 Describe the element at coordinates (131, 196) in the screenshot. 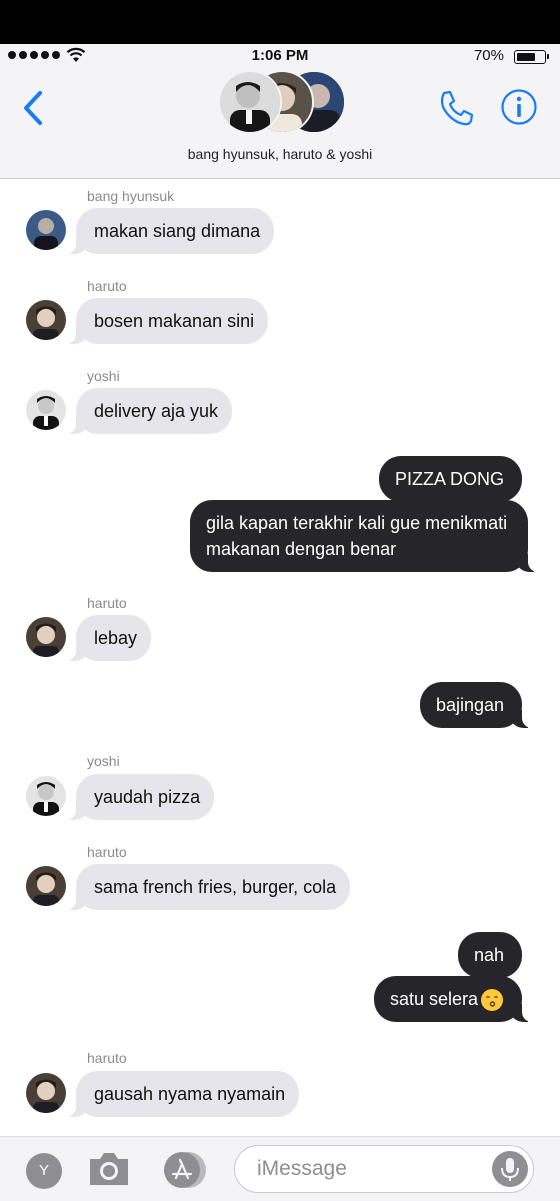

I see `sender-name: bang hyunsuk` at that location.